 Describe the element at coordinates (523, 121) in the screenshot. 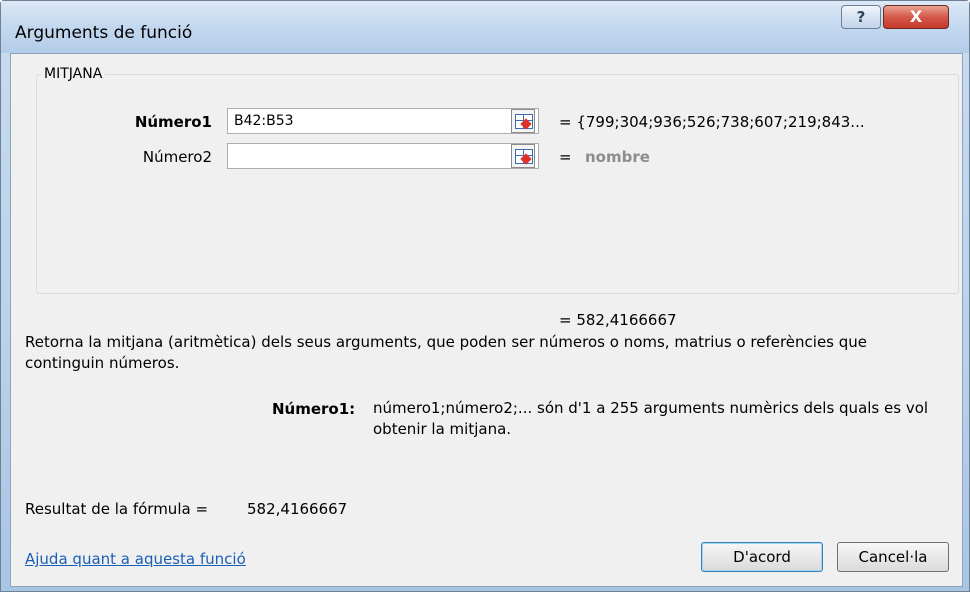

I see `arg1-collapse-button` at that location.